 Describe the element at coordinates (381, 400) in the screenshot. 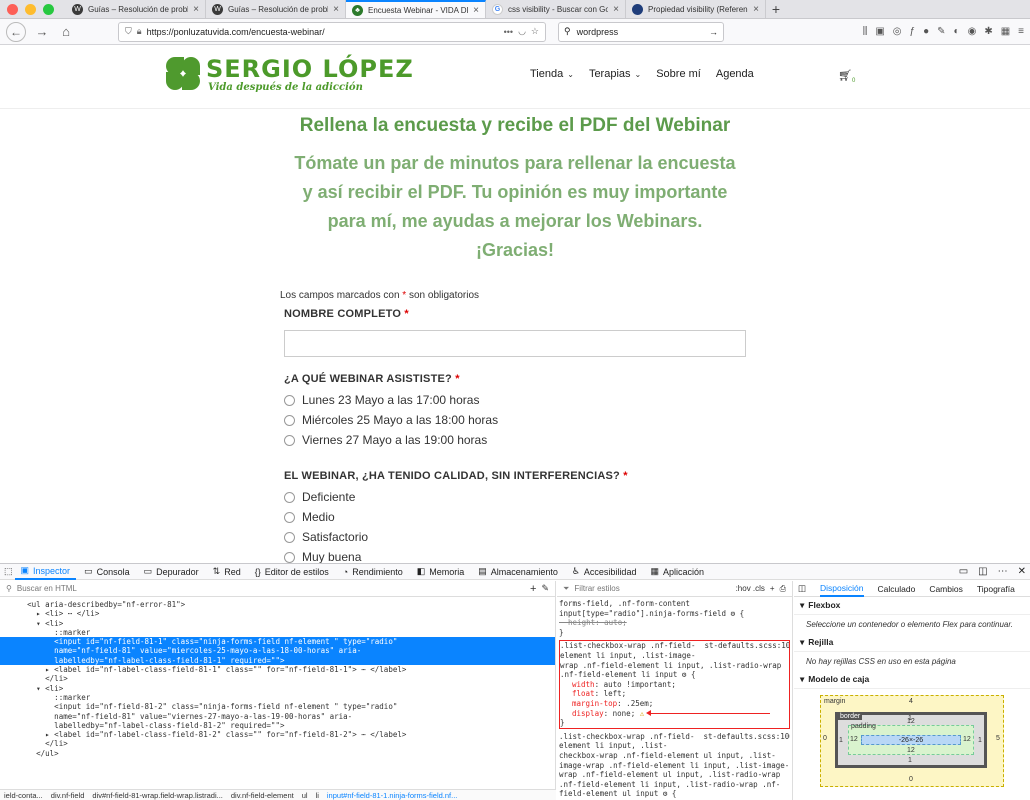

I see `webinar-option-1: Lunes 23 Mayo a las 17:00 horas` at that location.